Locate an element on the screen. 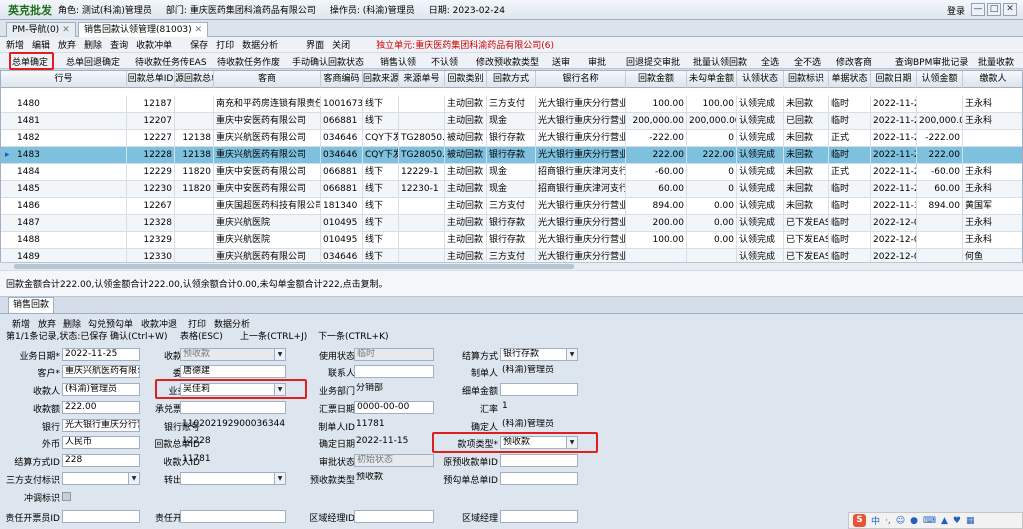 The height and width of the screenshot is (529, 1023). batch-claim-button: 批量认领回款 is located at coordinates (720, 61).